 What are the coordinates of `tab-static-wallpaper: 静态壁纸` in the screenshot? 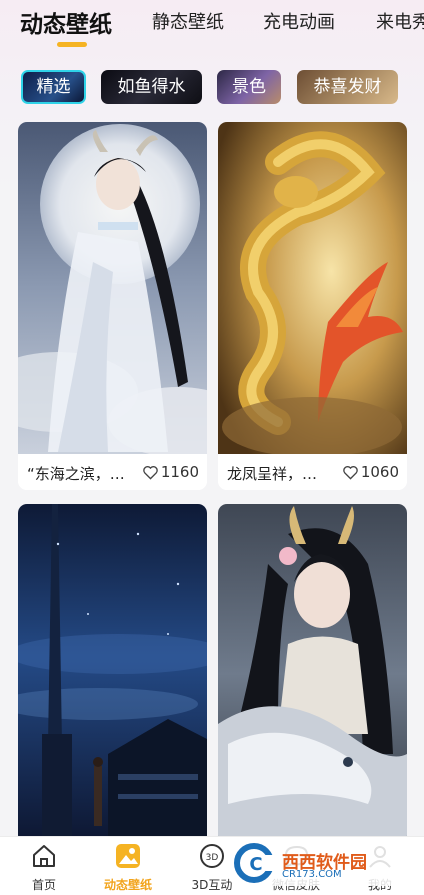 It's located at (188, 21).